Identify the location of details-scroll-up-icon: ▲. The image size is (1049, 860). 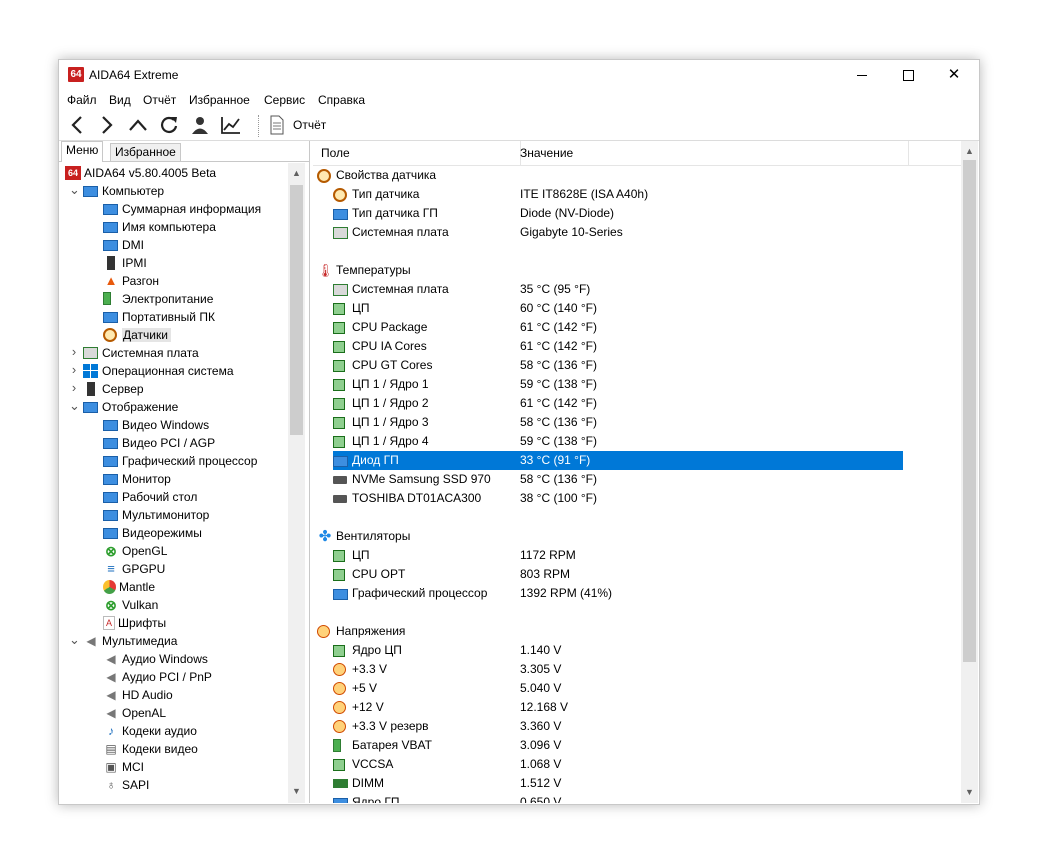
(969, 151).